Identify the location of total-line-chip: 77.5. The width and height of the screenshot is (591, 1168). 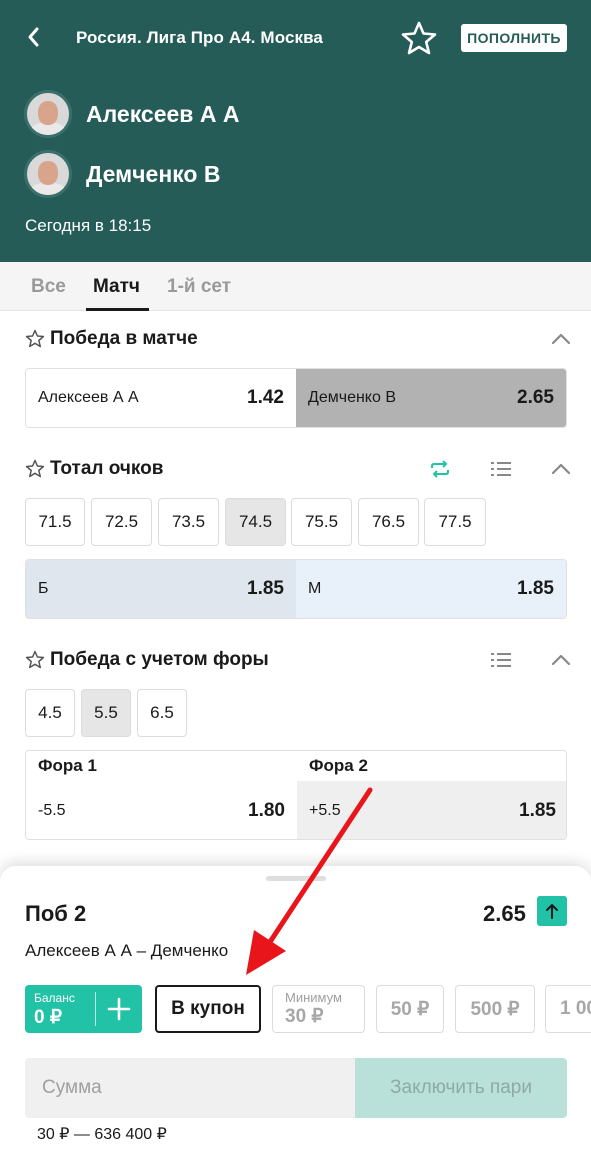
(455, 522).